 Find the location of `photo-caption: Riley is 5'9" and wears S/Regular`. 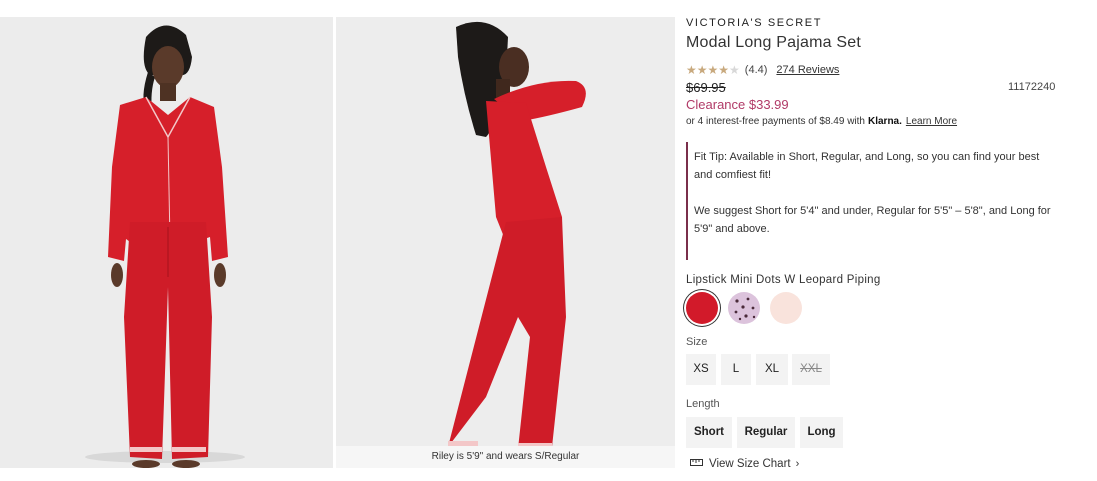

photo-caption: Riley is 5'9" and wears S/Regular is located at coordinates (505, 457).